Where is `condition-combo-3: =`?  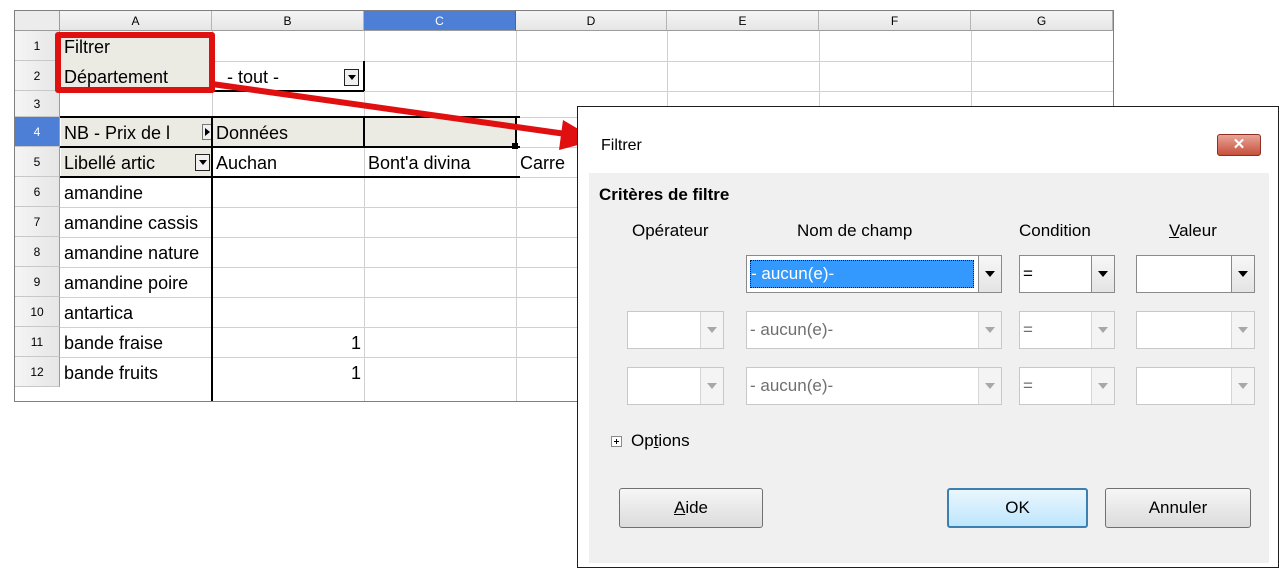
condition-combo-3: = is located at coordinates (1067, 386).